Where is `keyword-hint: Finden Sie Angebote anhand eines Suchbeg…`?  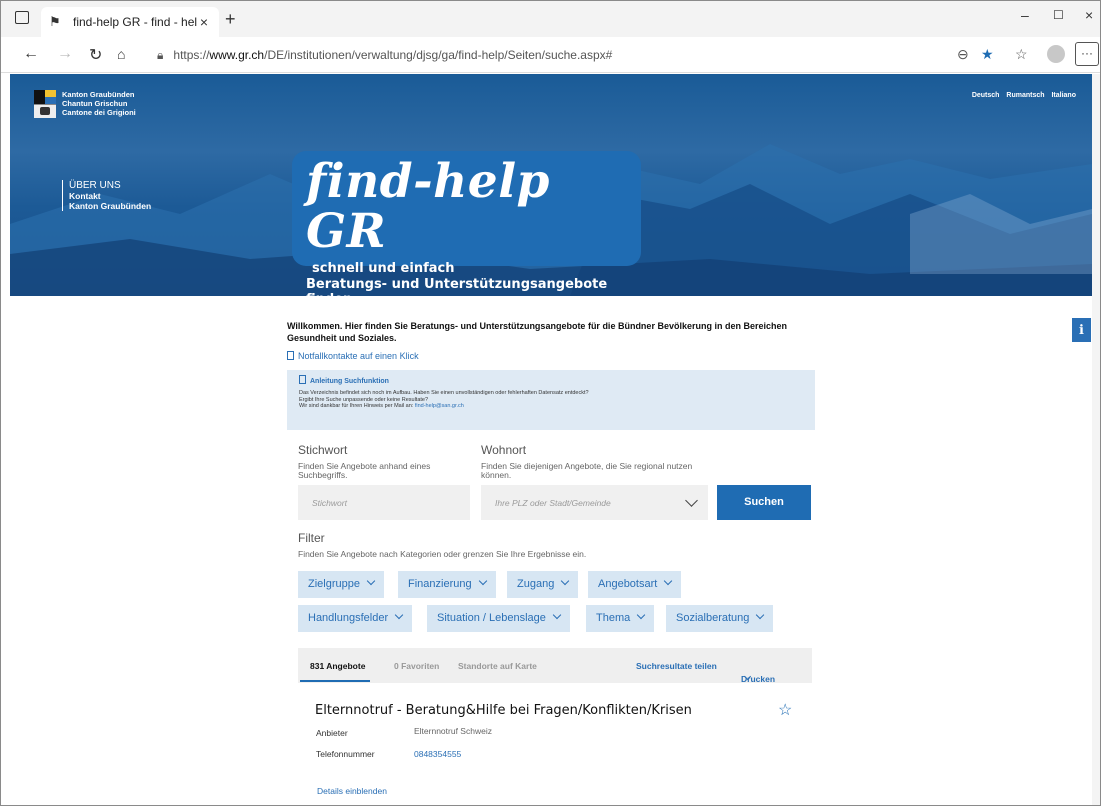
keyword-hint: Finden Sie Angebote anhand eines Suchbeg… is located at coordinates (364, 470).